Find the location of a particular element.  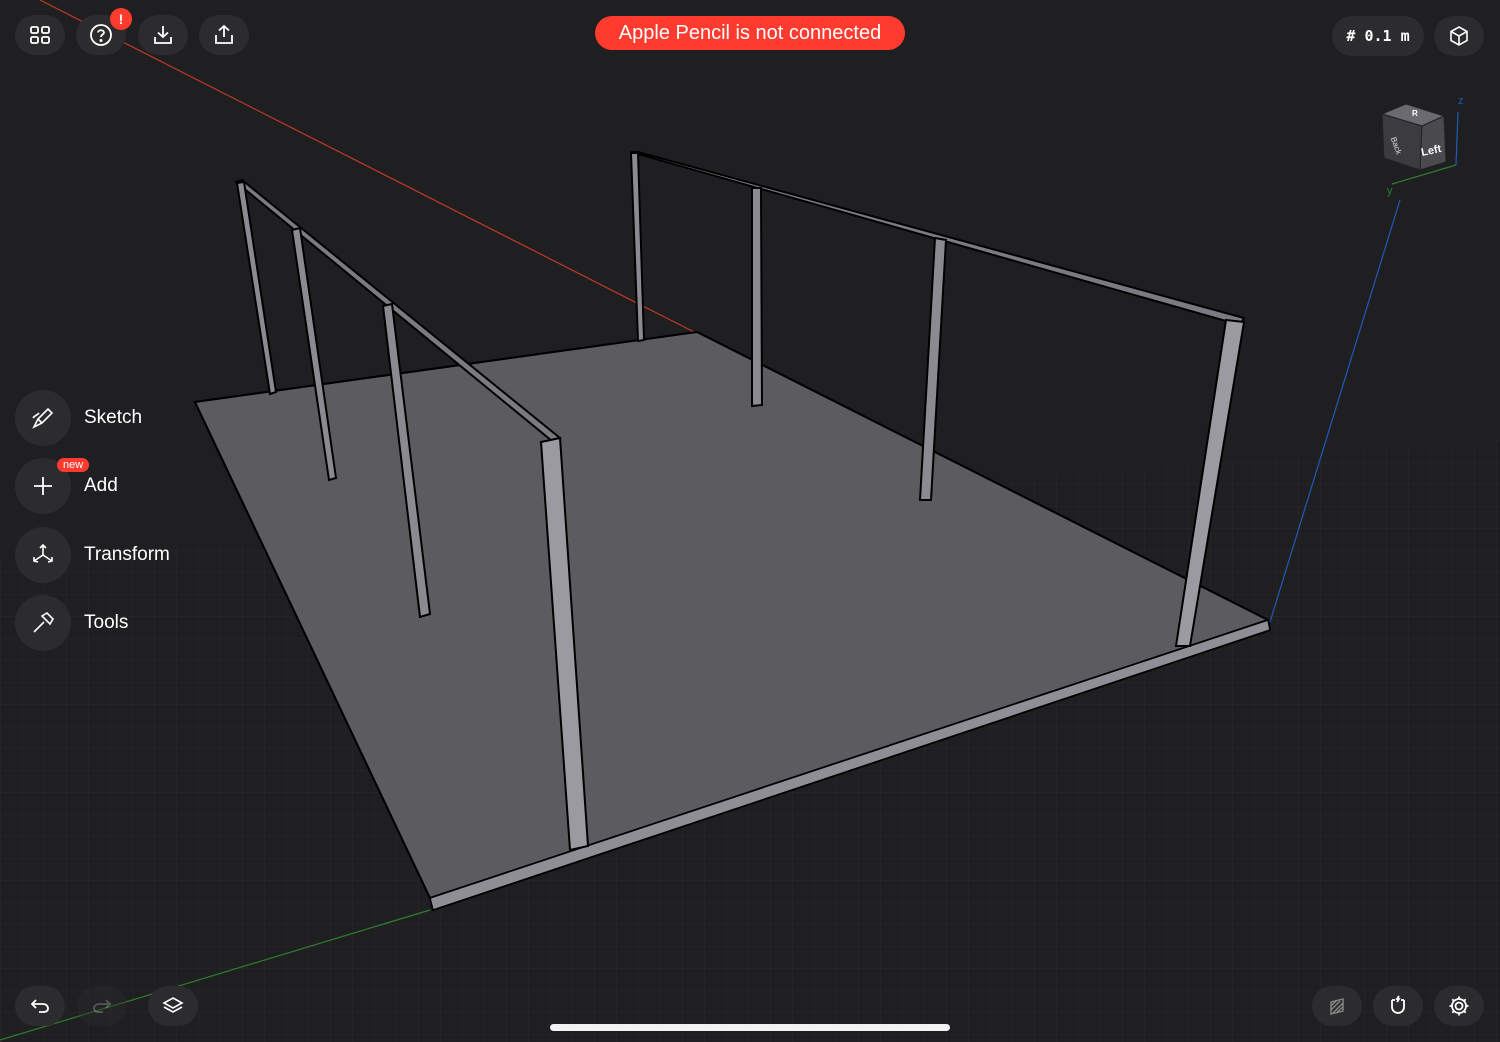

cube-icon is located at coordinates (1459, 36).